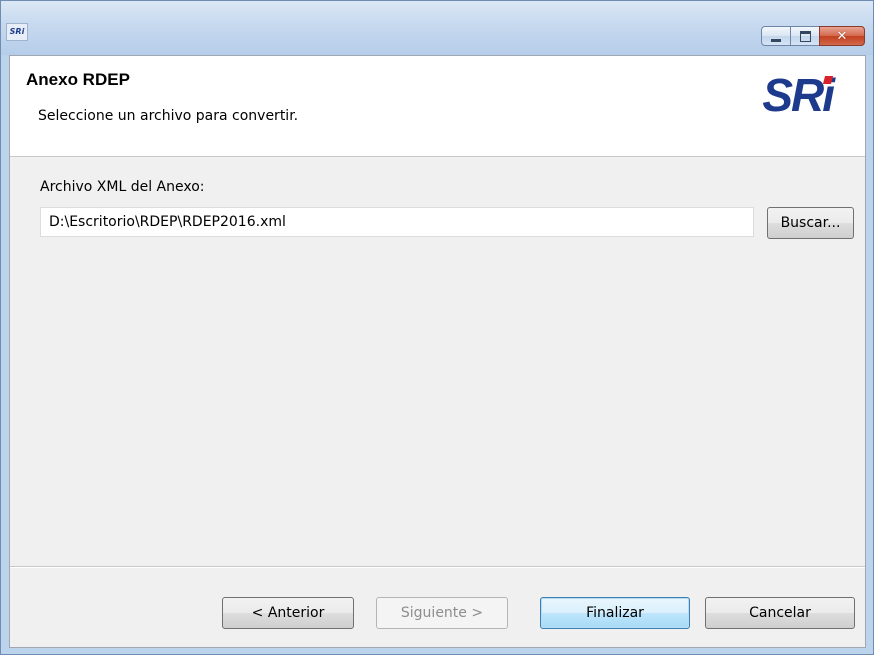  I want to click on xml-file-path-input, so click(397, 222).